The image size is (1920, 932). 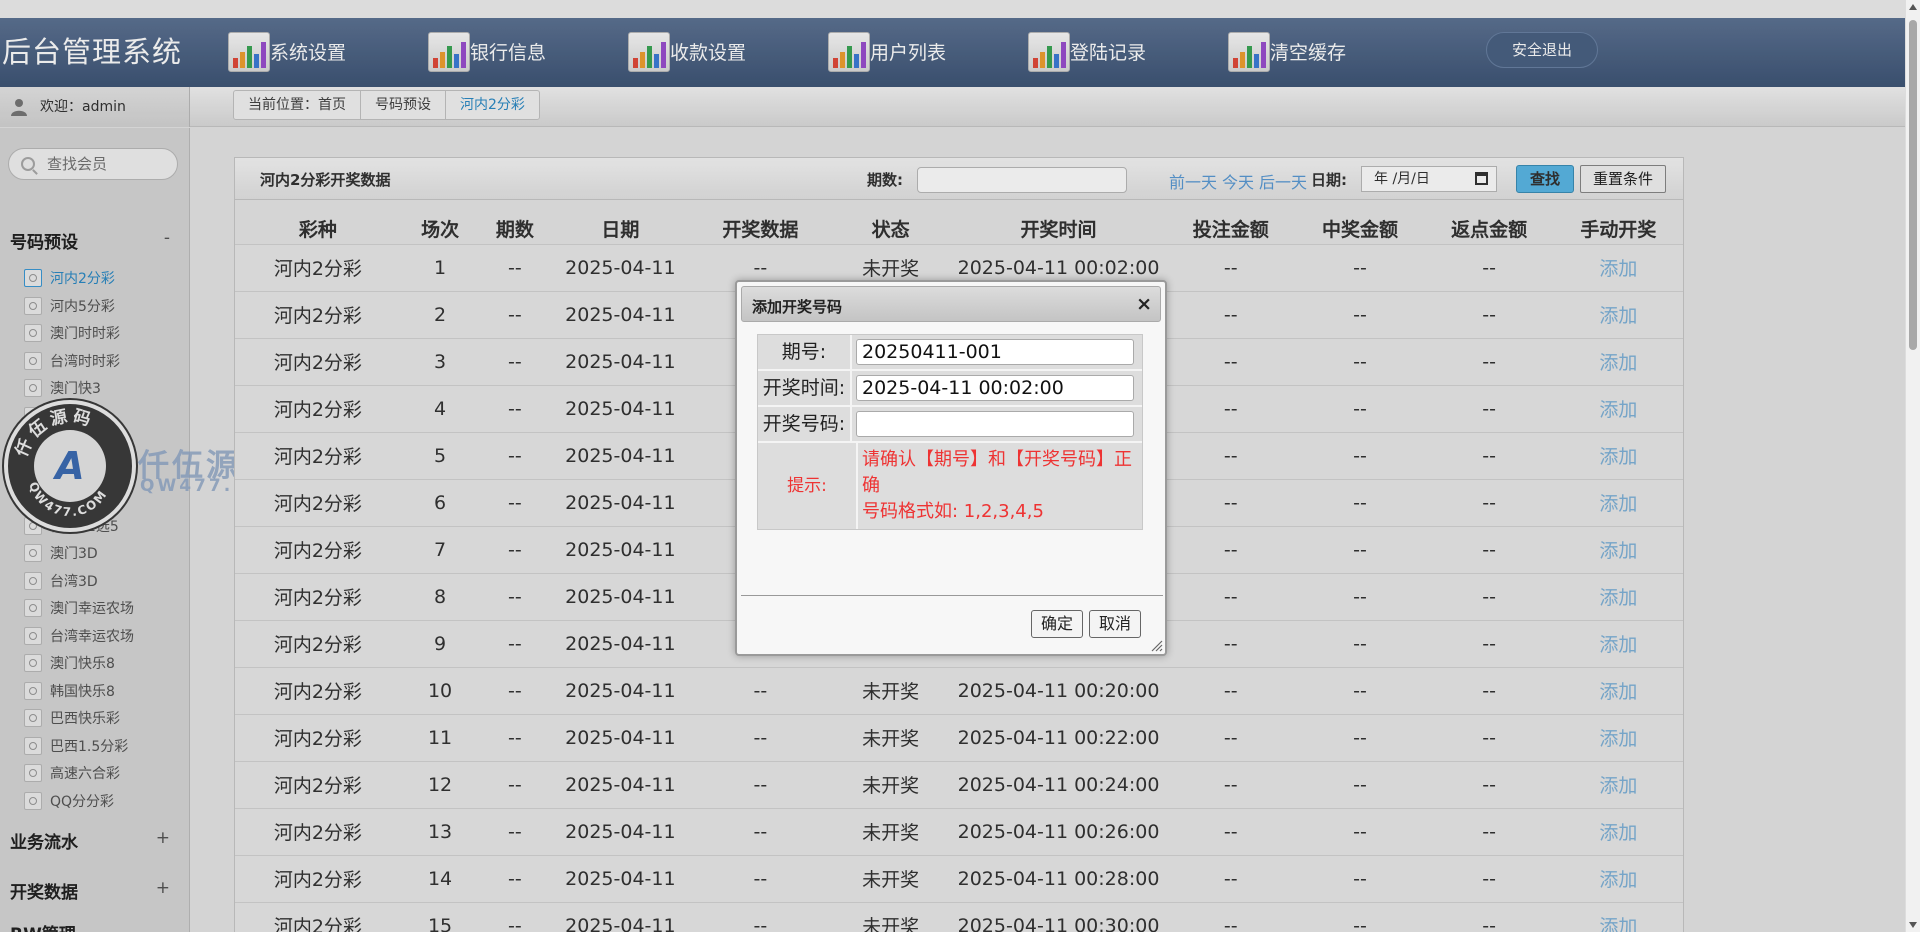 What do you see at coordinates (953, 511) in the screenshot?
I see `hint-line-2: 号码格式如: 1,2,3,4,5` at bounding box center [953, 511].